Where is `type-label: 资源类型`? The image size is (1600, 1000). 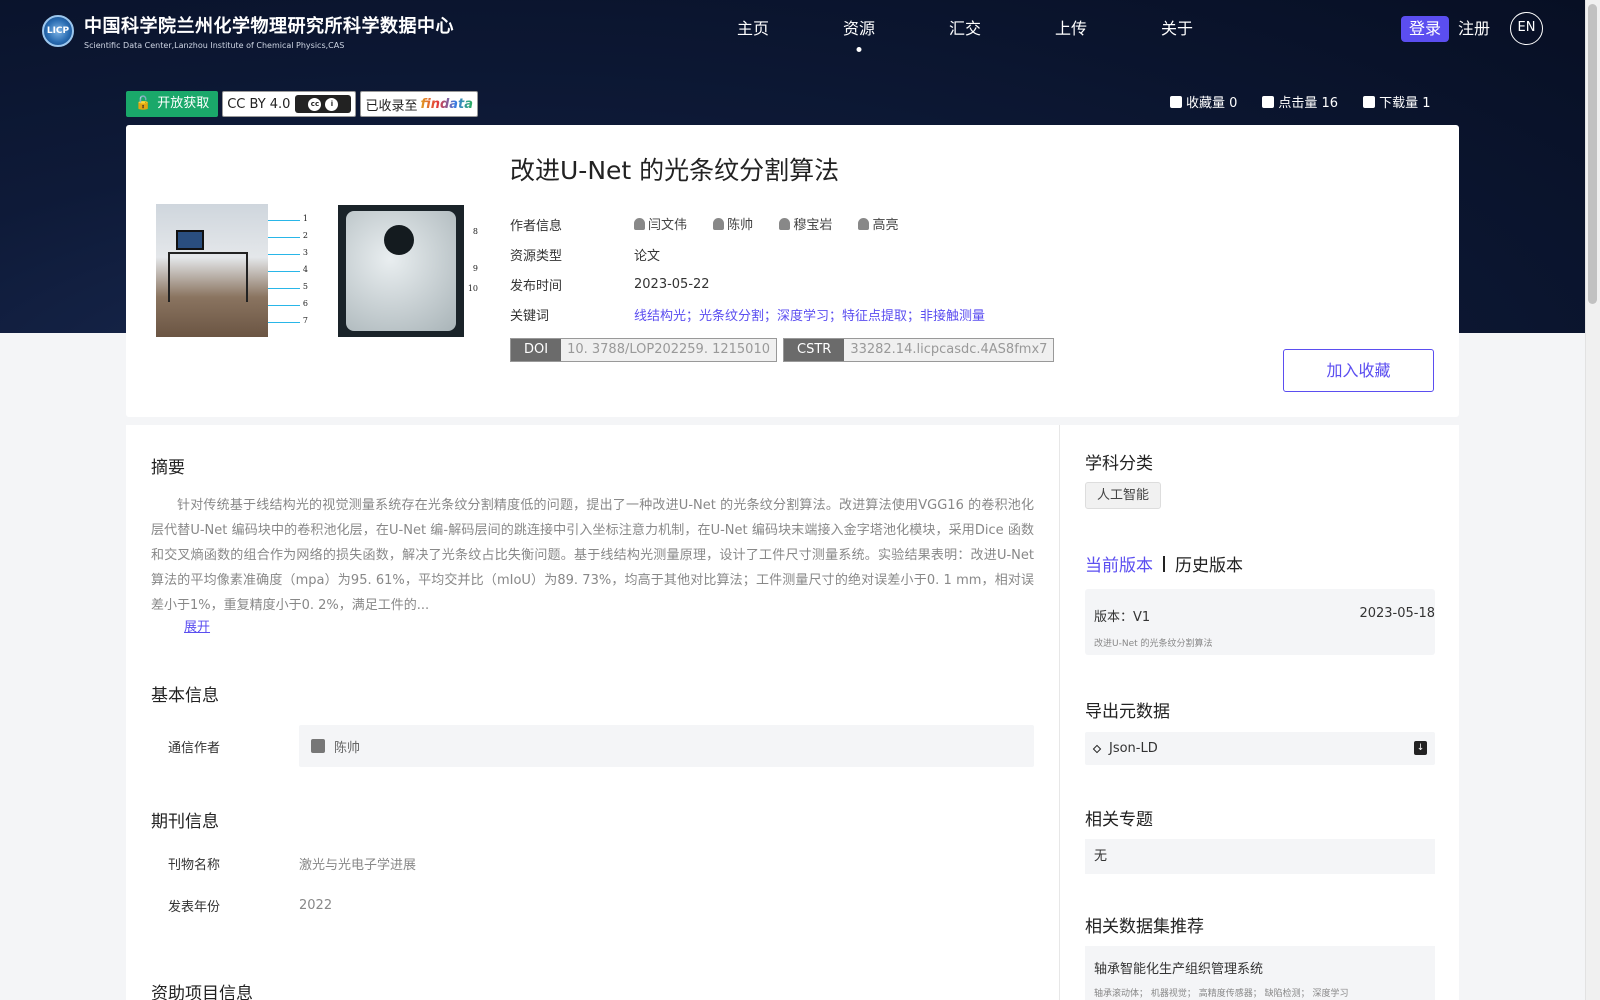
type-label: 资源类型 is located at coordinates (536, 256).